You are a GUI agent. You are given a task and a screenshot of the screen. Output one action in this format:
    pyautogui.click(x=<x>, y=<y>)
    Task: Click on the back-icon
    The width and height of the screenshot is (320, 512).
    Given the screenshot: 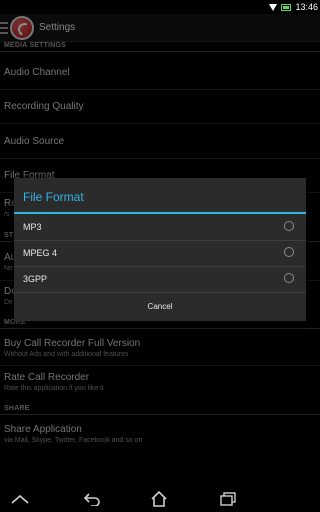 What is the action you would take?
    pyautogui.click(x=92, y=499)
    